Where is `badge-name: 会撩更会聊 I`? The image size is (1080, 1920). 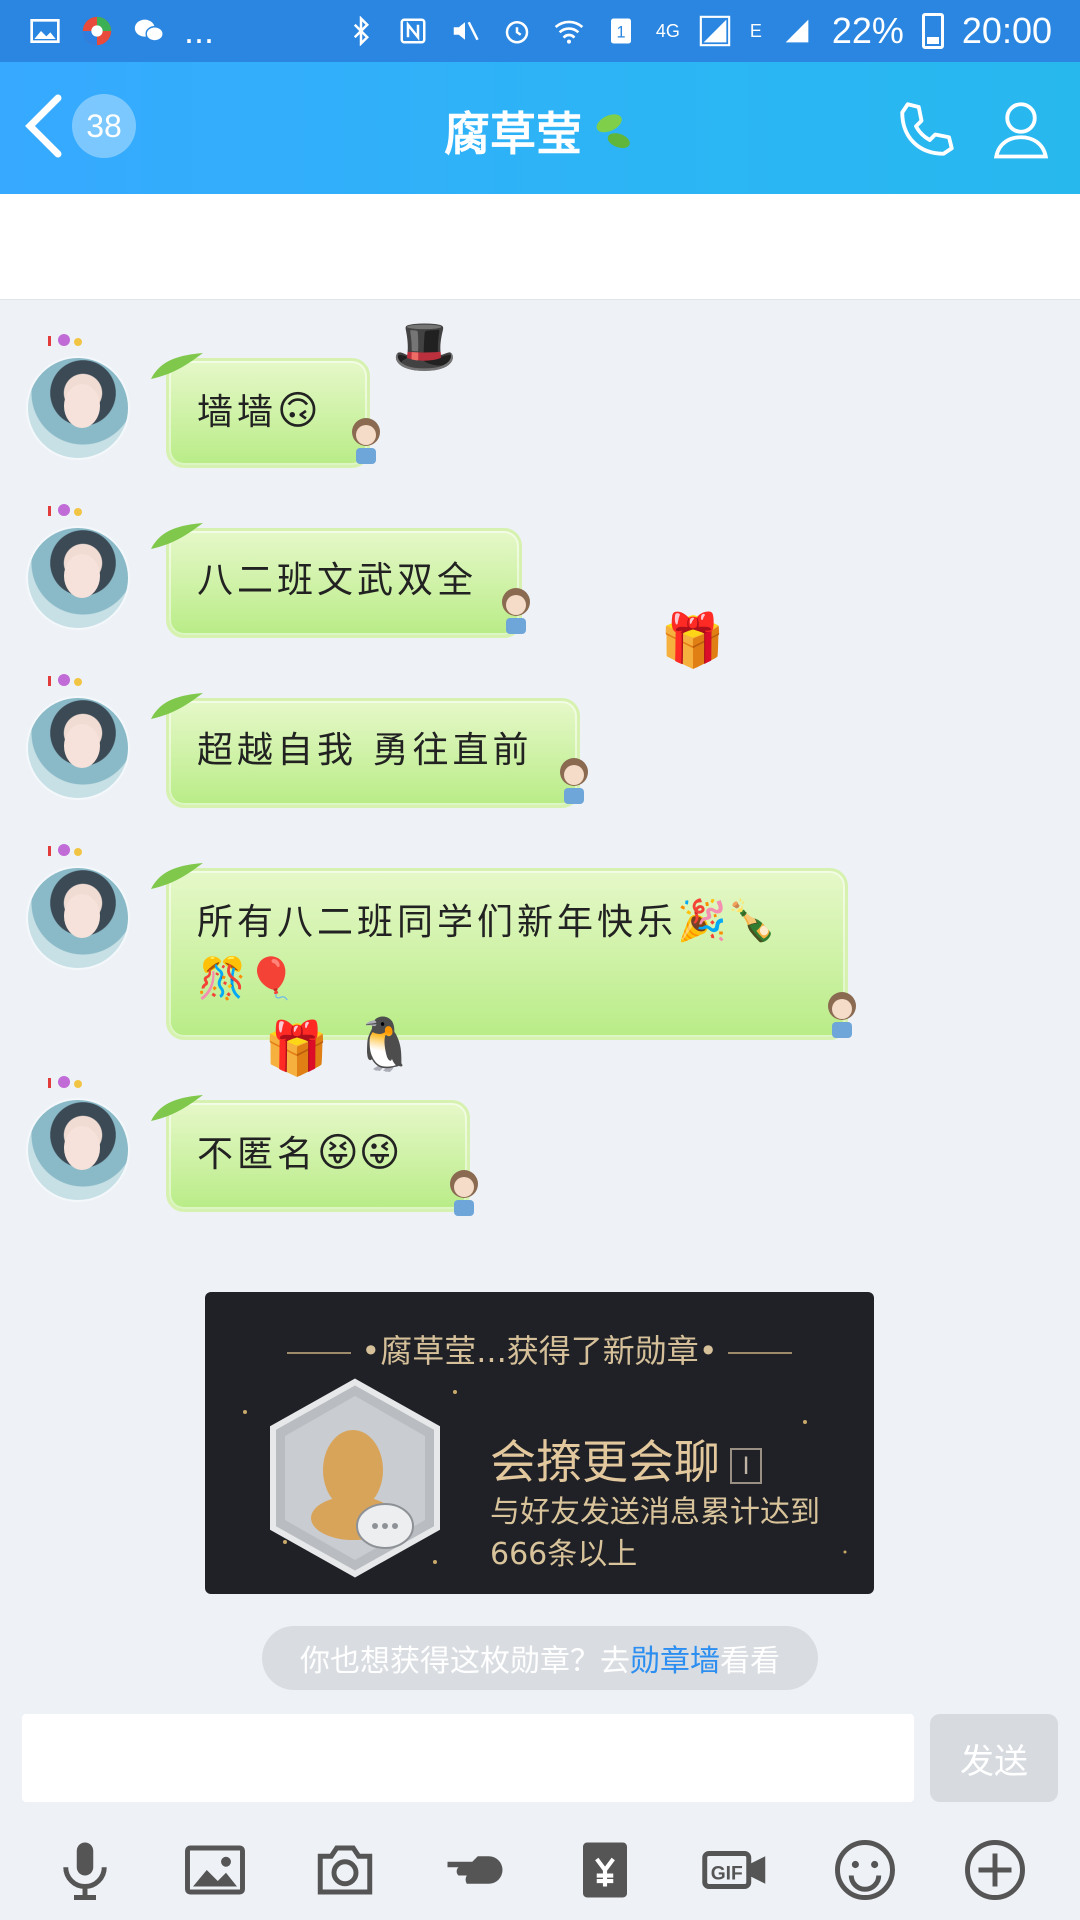 badge-name: 会撩更会聊 I is located at coordinates (626, 1459).